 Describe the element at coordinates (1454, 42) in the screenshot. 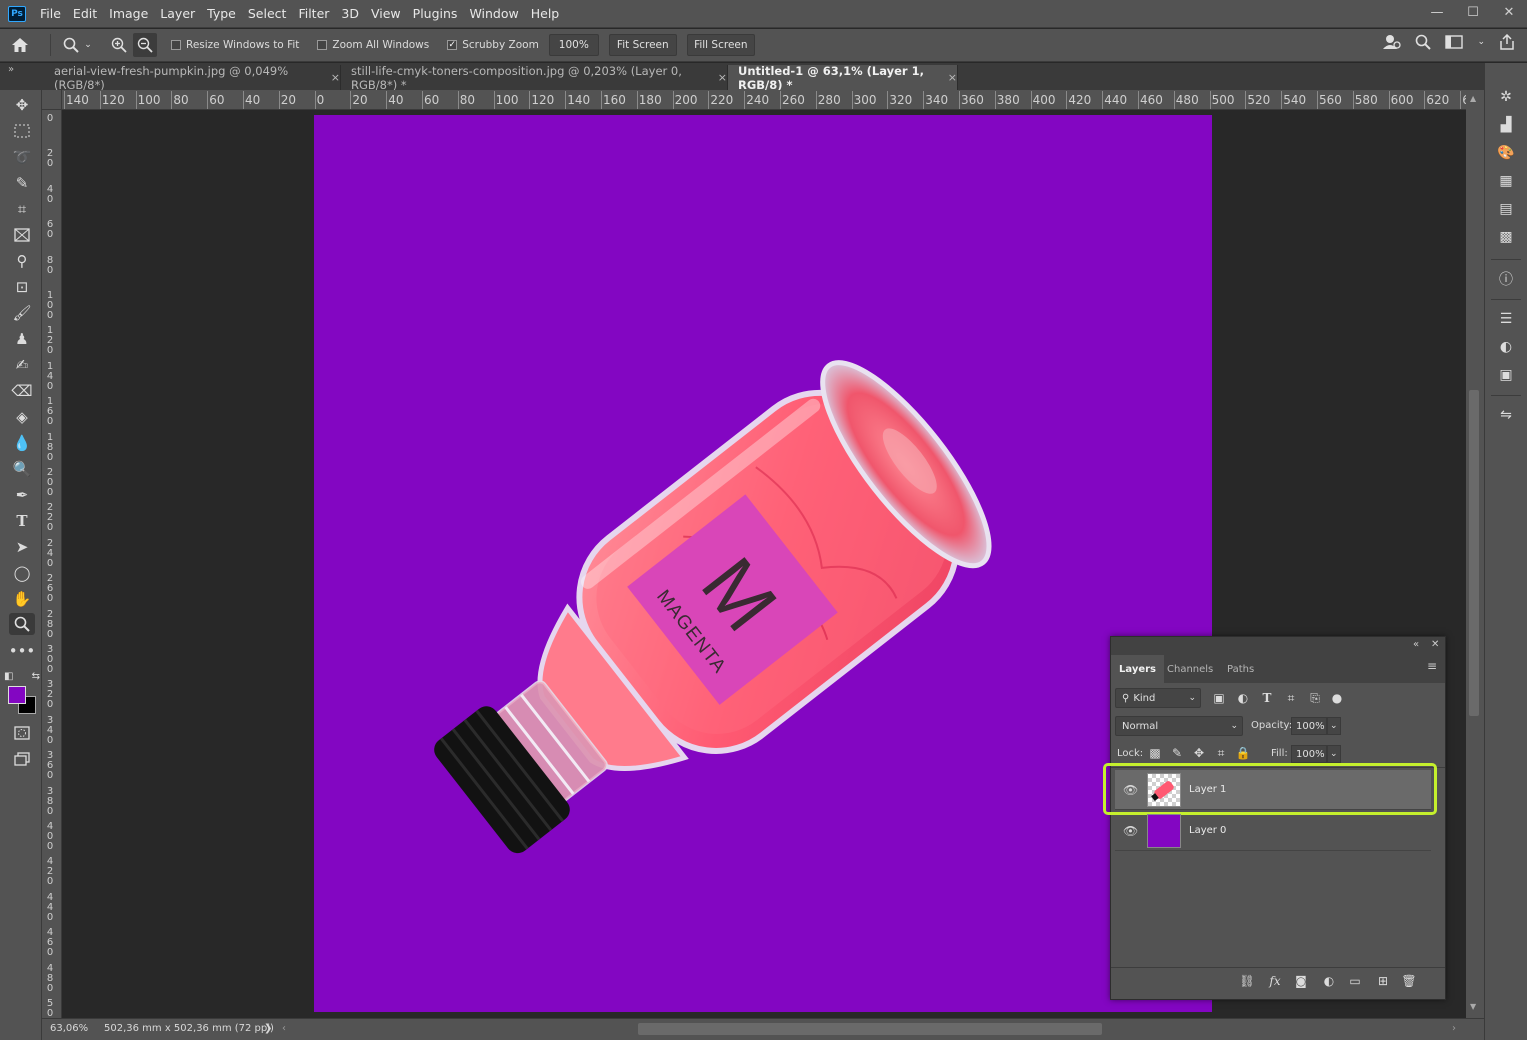

I see `workspace-icon` at that location.